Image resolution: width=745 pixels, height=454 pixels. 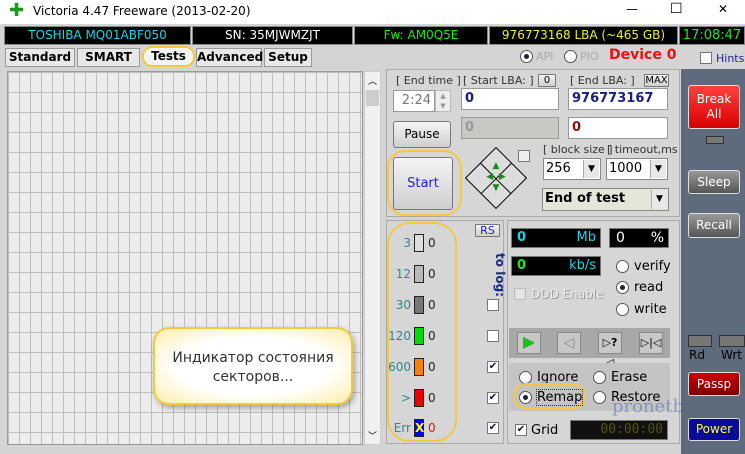 What do you see at coordinates (714, 182) in the screenshot?
I see `sleep-button: Sleep` at bounding box center [714, 182].